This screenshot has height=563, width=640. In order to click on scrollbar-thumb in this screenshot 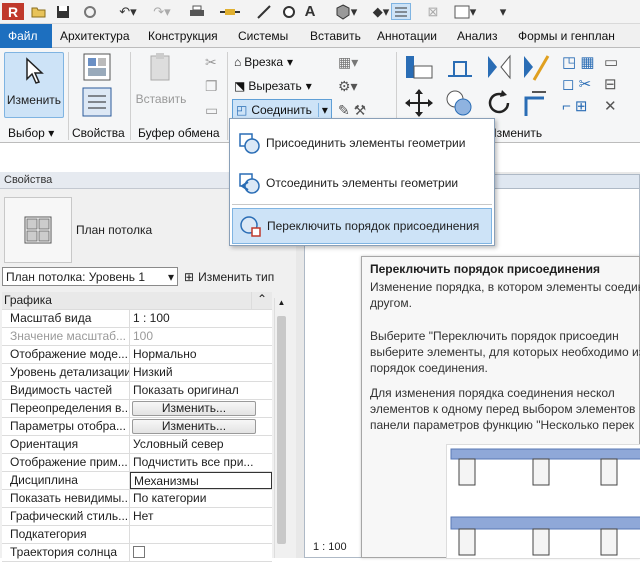, I will do `click(281, 430)`.